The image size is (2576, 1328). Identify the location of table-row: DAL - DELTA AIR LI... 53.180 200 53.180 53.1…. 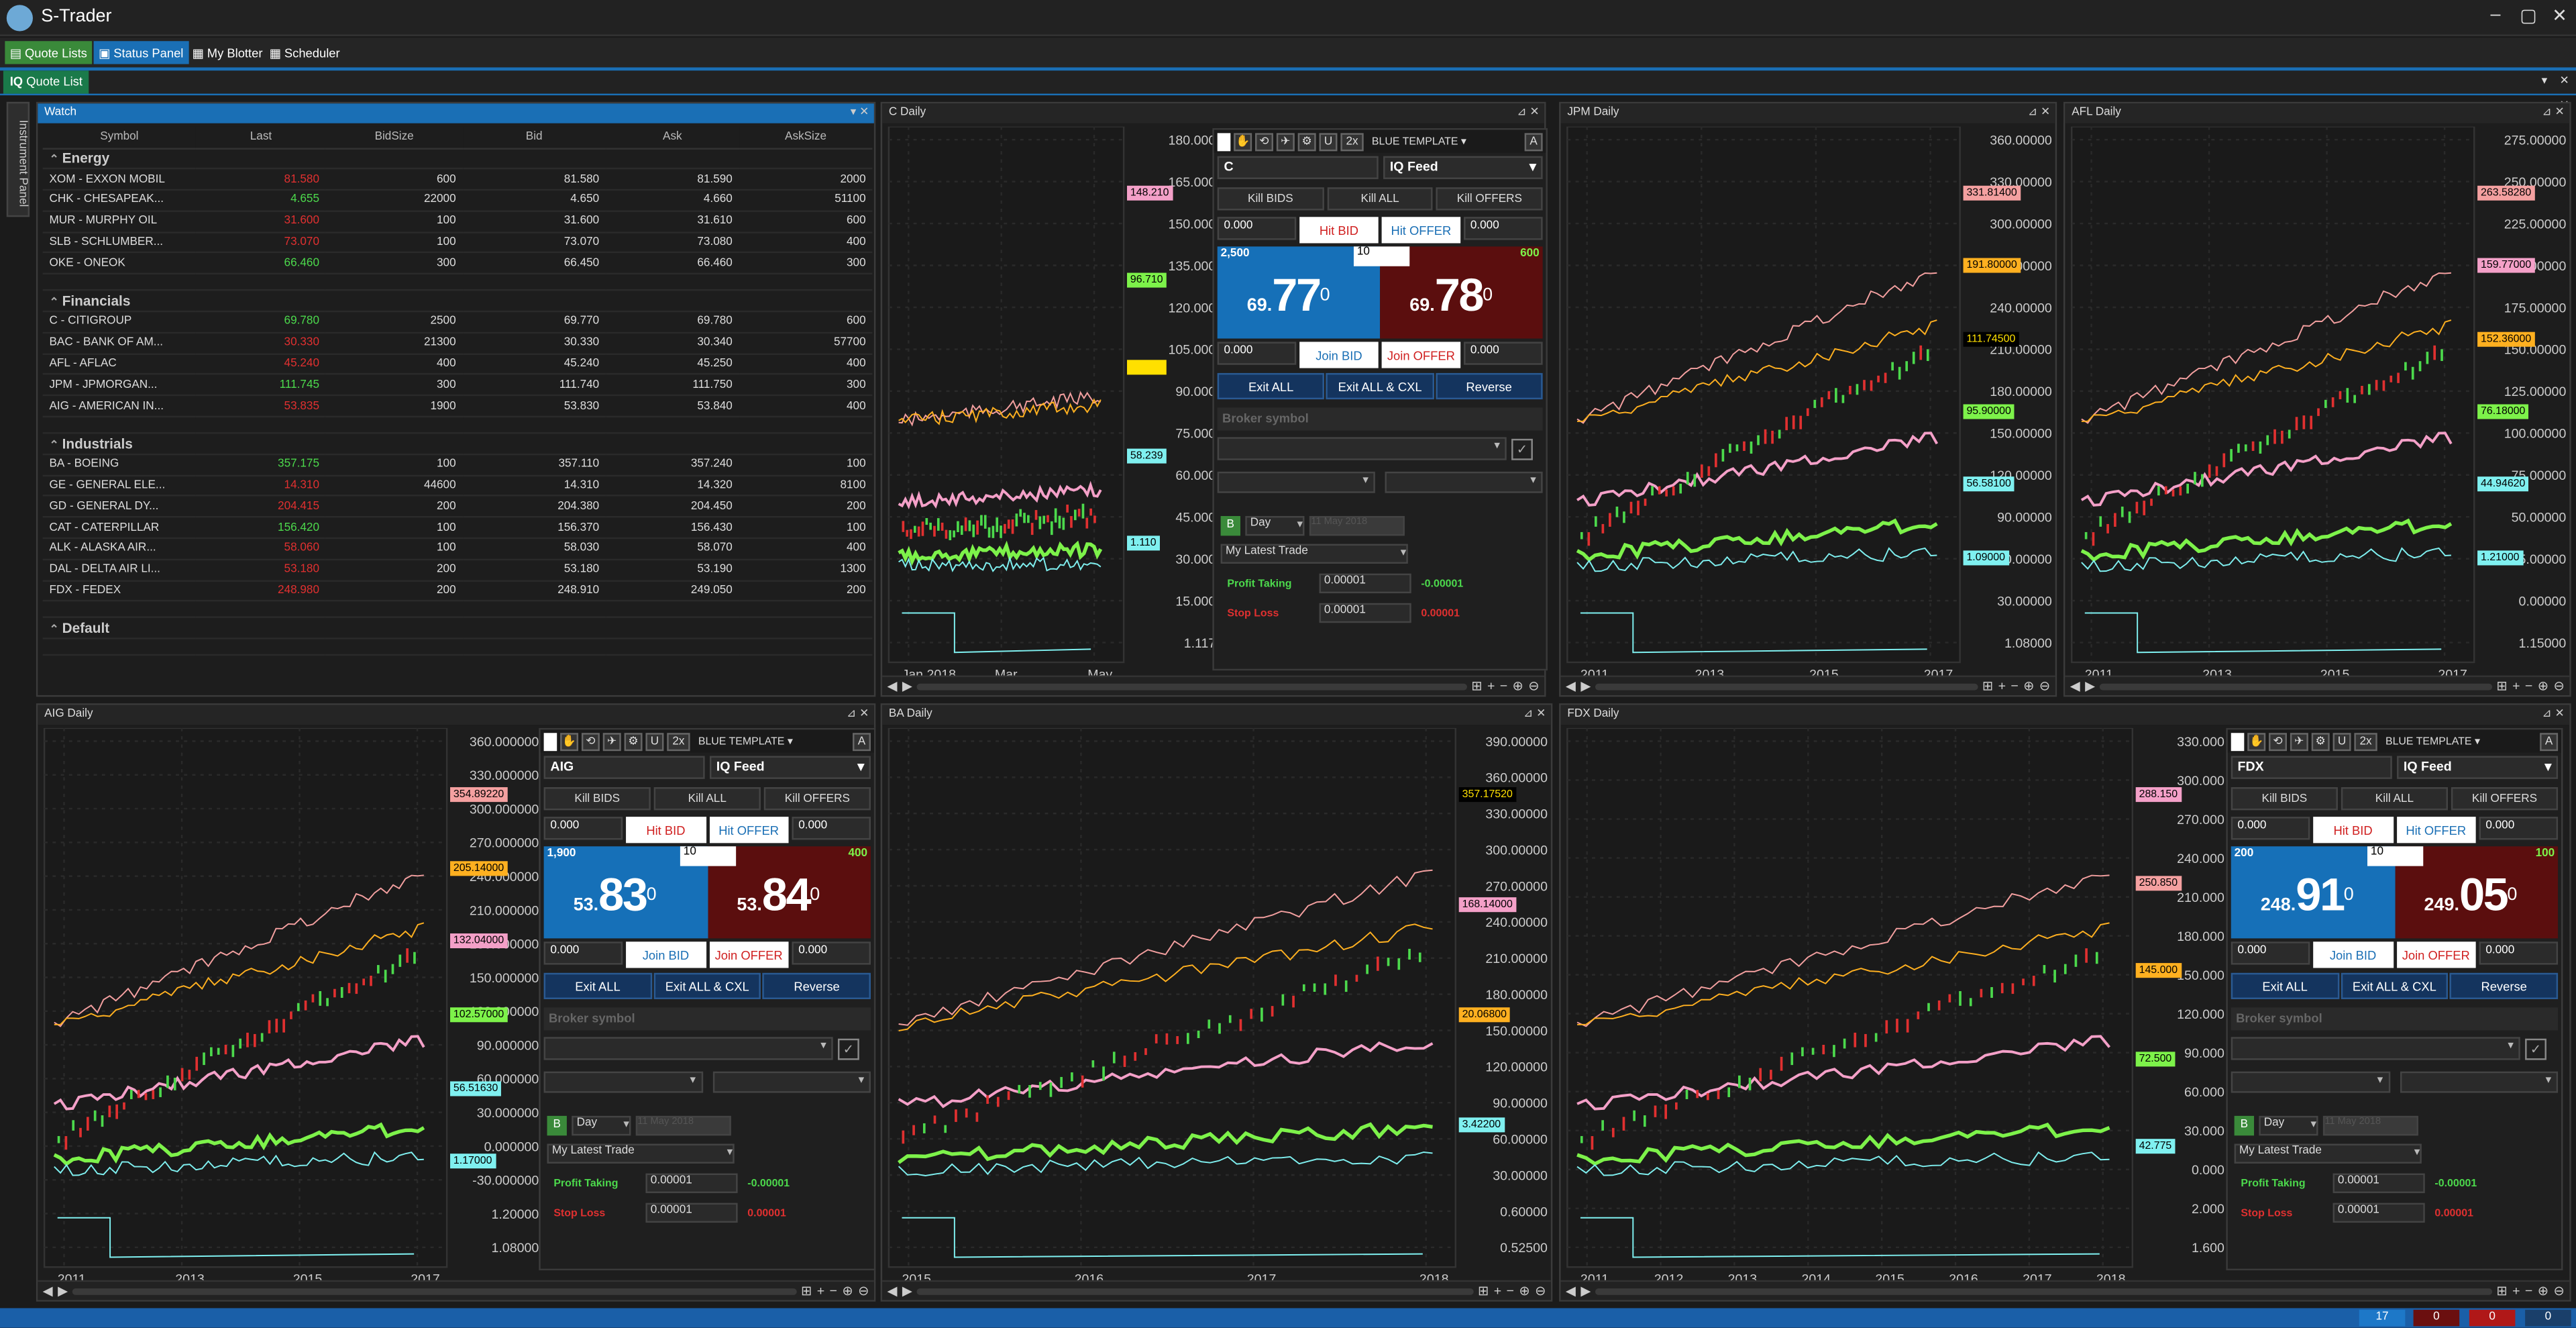
(457, 570).